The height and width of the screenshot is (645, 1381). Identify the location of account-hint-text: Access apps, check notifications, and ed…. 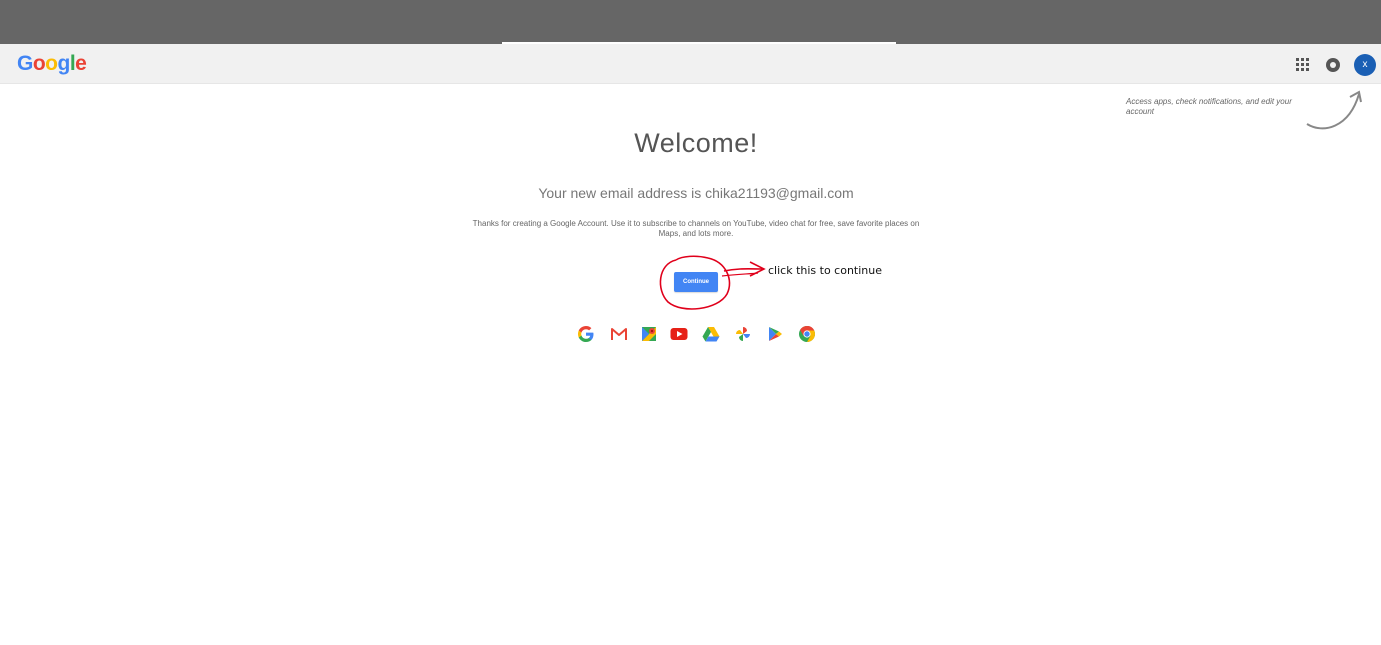
(1209, 106).